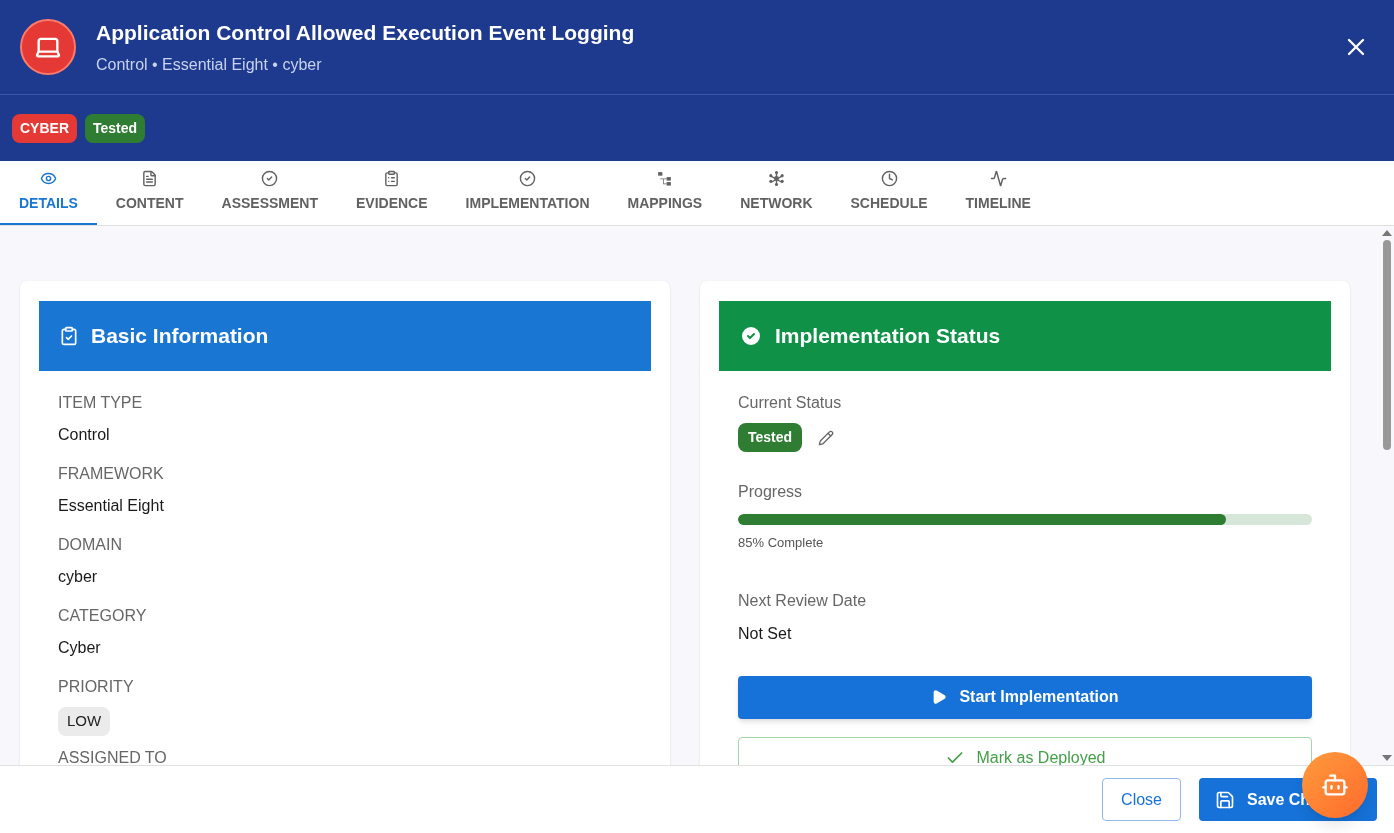 Image resolution: width=1394 pixels, height=833 pixels. Describe the element at coordinates (939, 697) in the screenshot. I see `play-icon` at that location.